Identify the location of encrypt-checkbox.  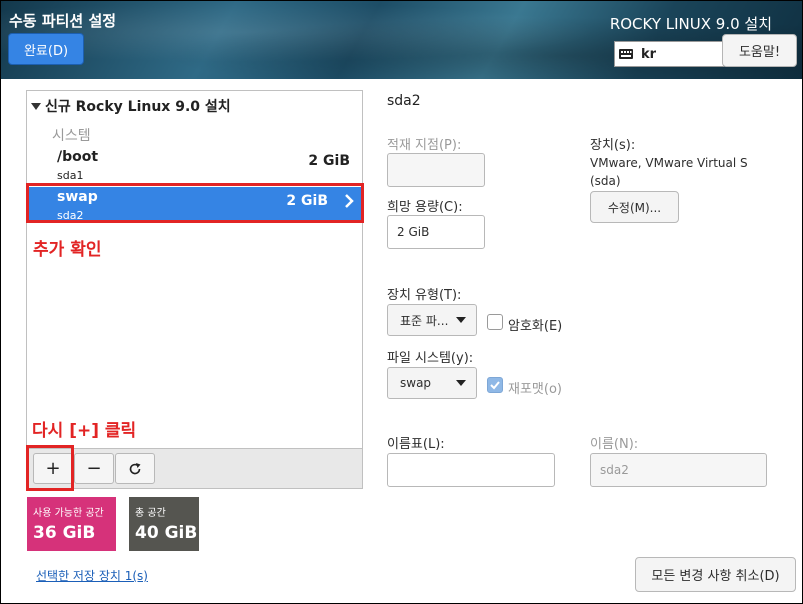
(495, 322).